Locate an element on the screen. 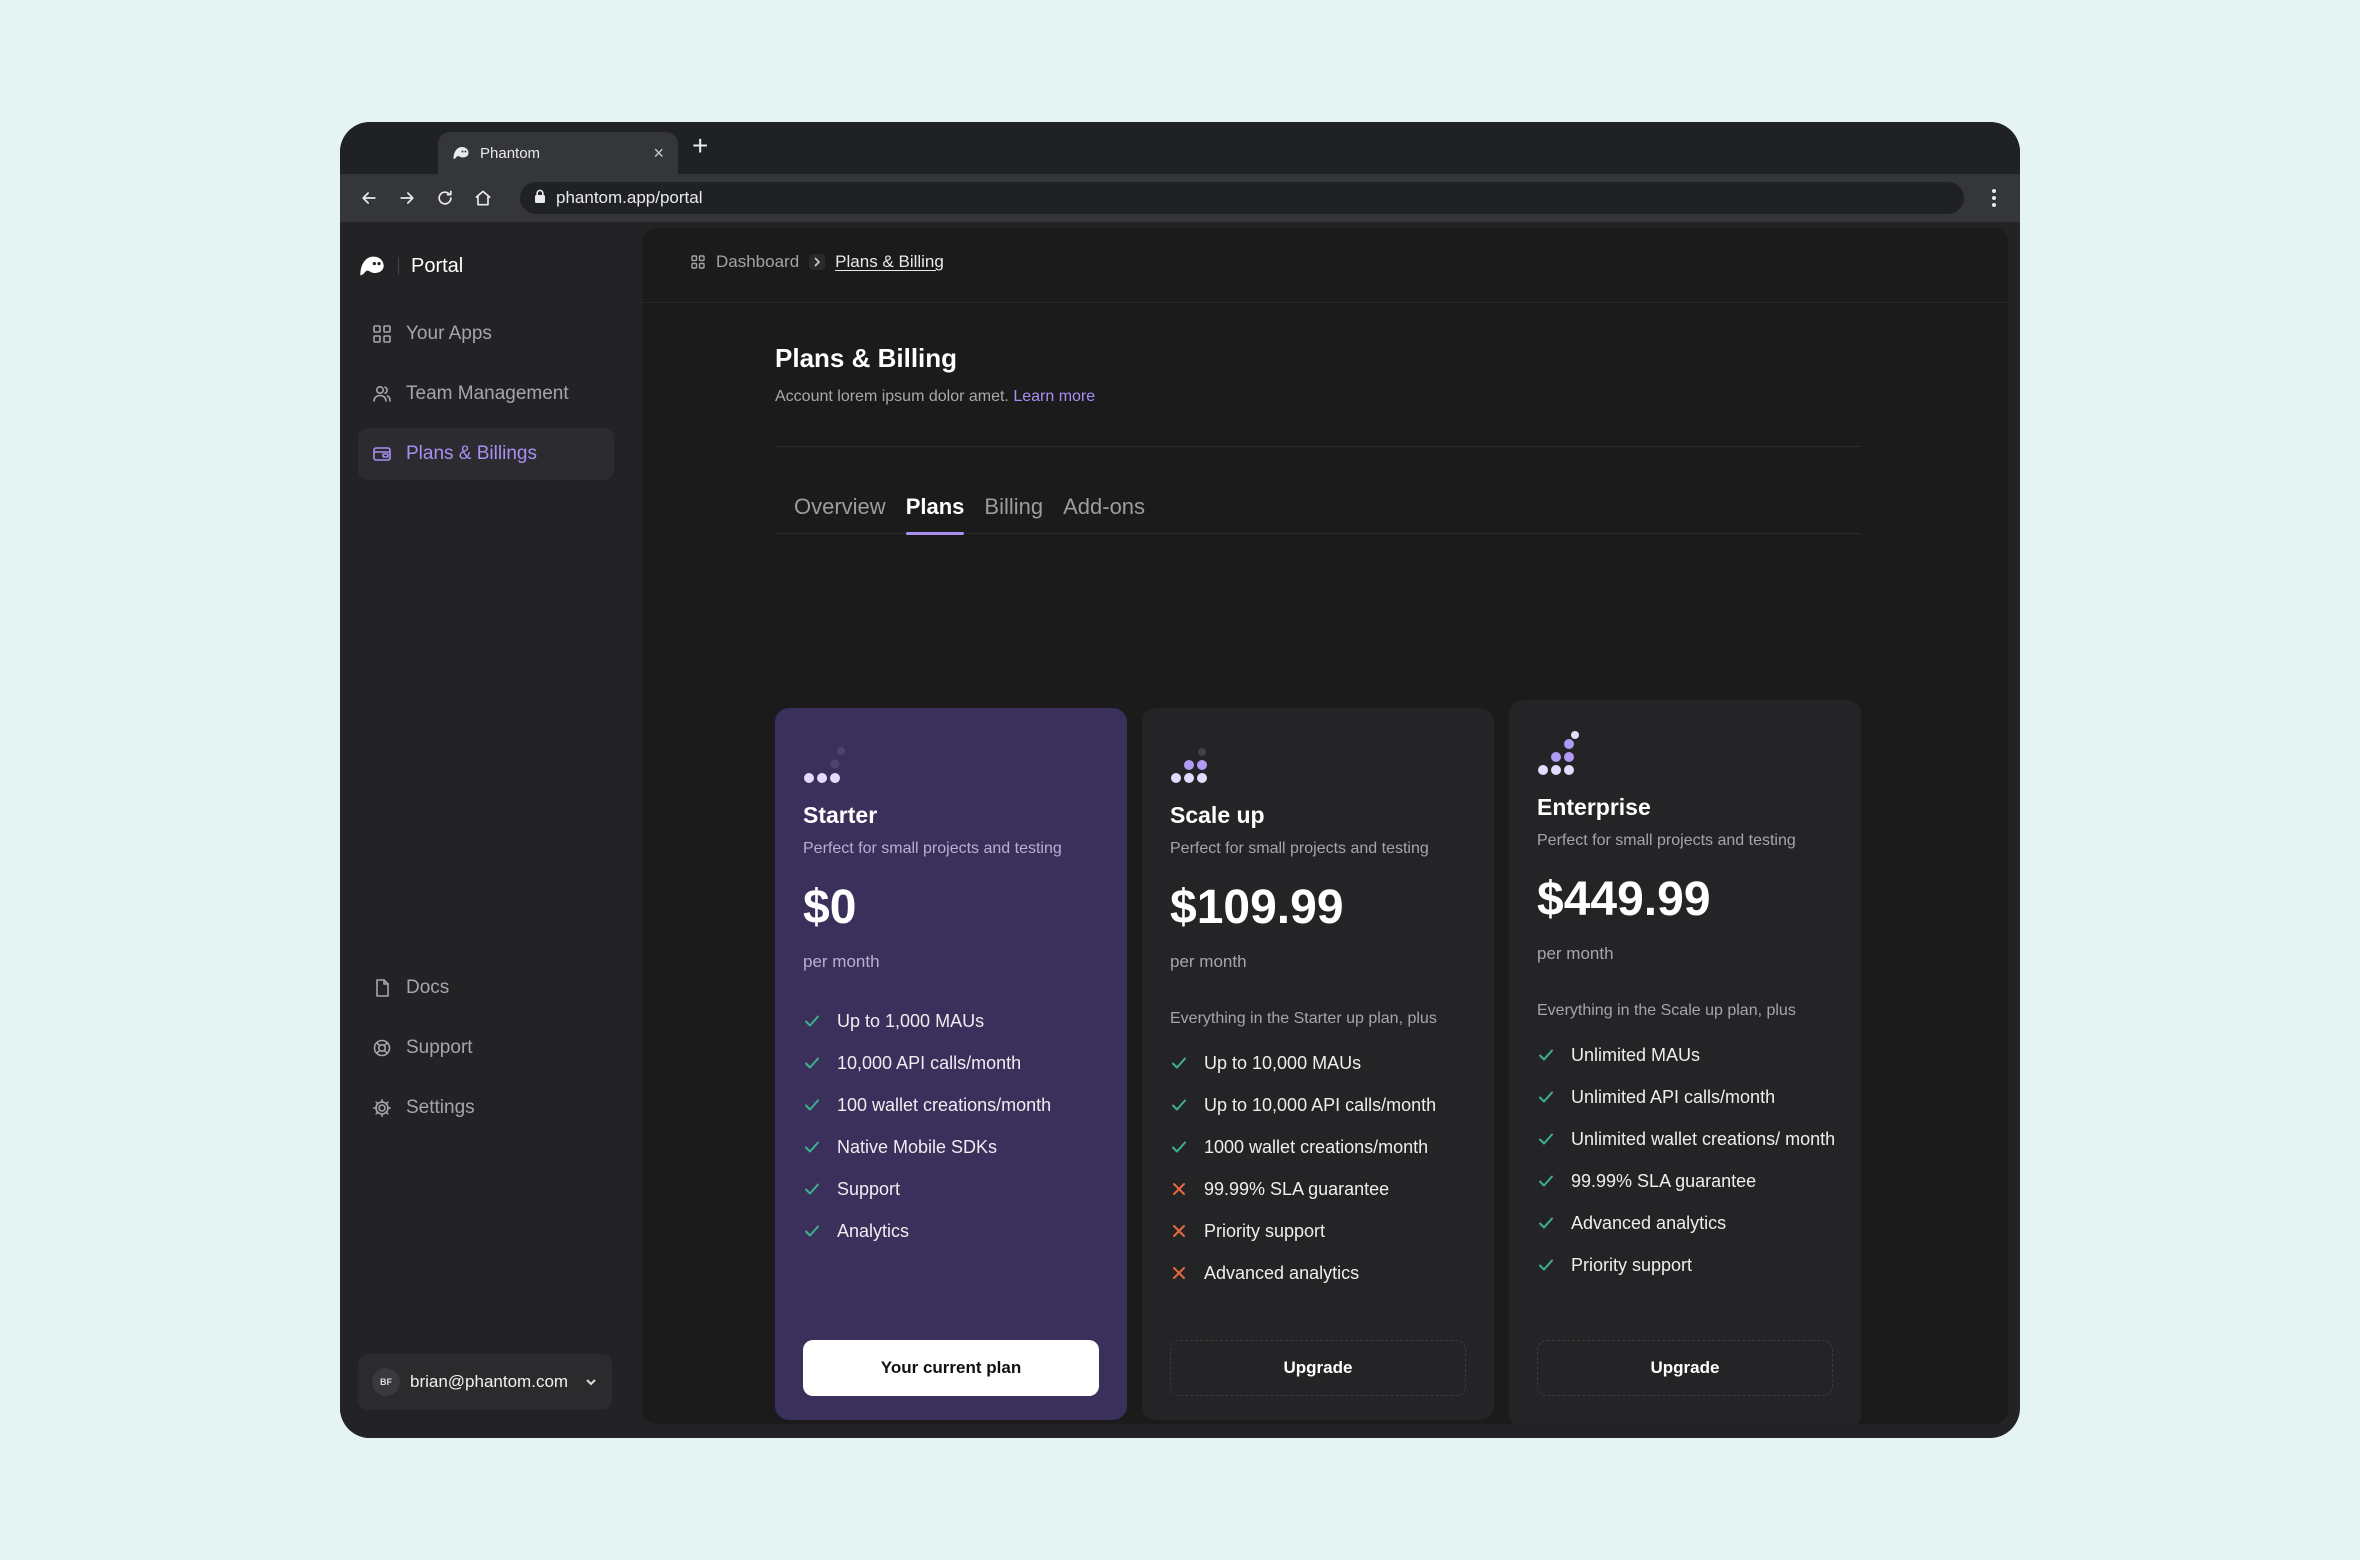  sidebar-item-label: Settings is located at coordinates (440, 1107).